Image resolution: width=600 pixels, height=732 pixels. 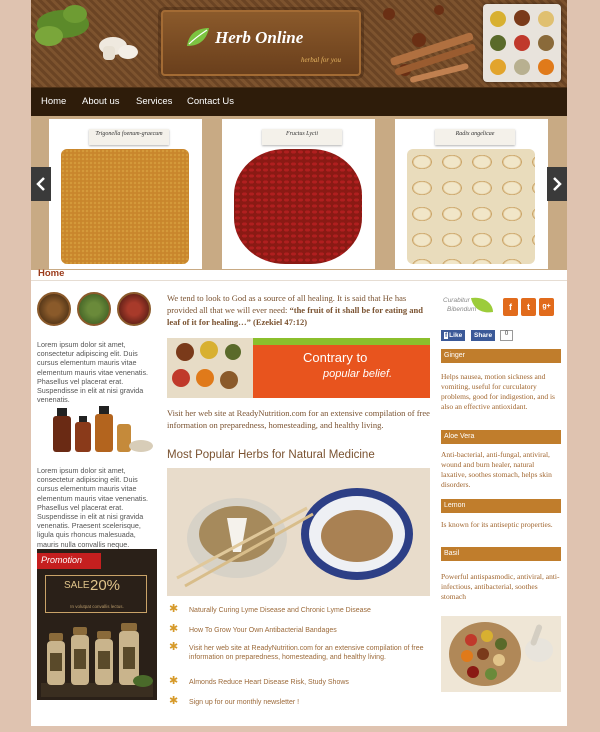 What do you see at coordinates (259, 37) in the screenshot?
I see `site-title: Herb Online` at bounding box center [259, 37].